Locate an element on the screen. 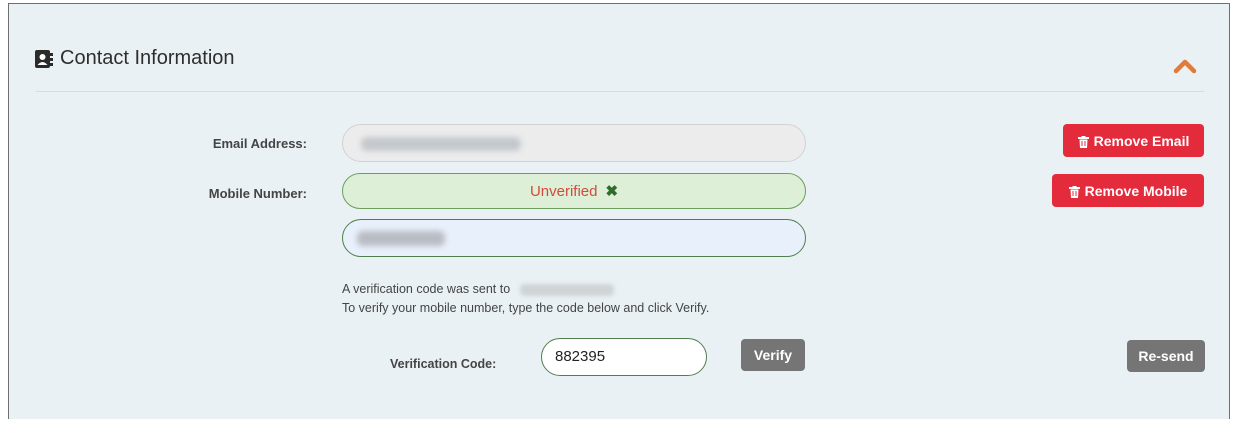 Image resolution: width=1242 pixels, height=426 pixels. chevron-up-icon is located at coordinates (1185, 66).